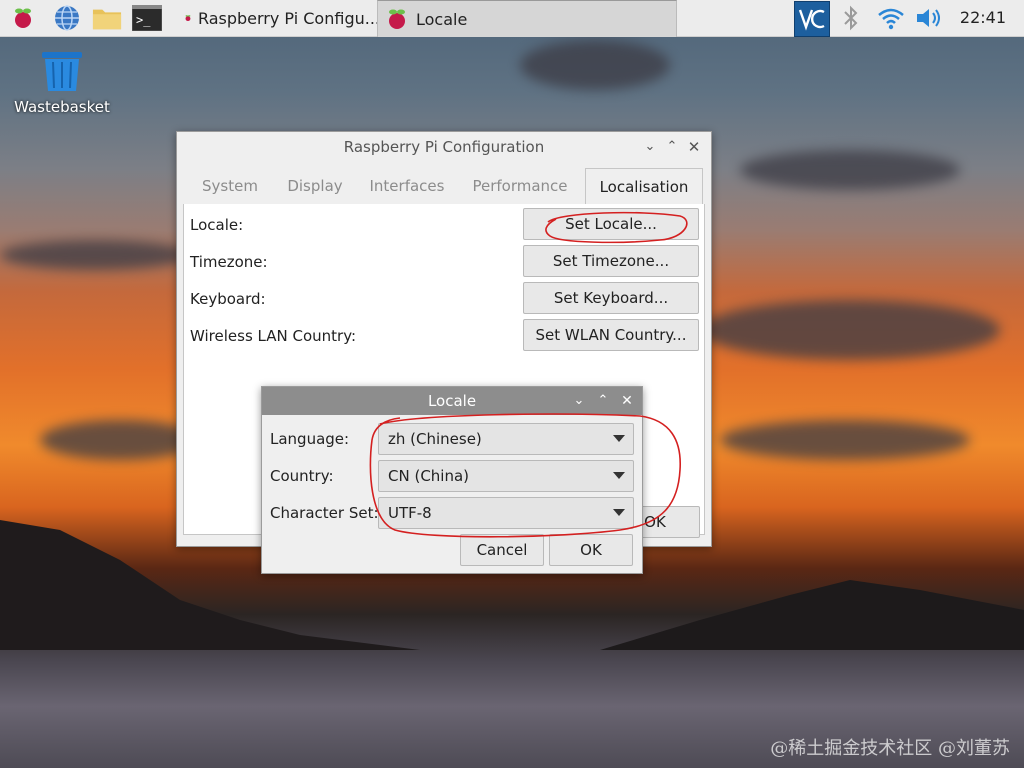  Describe the element at coordinates (324, 513) in the screenshot. I see `character-set-label: Character Set:` at that location.